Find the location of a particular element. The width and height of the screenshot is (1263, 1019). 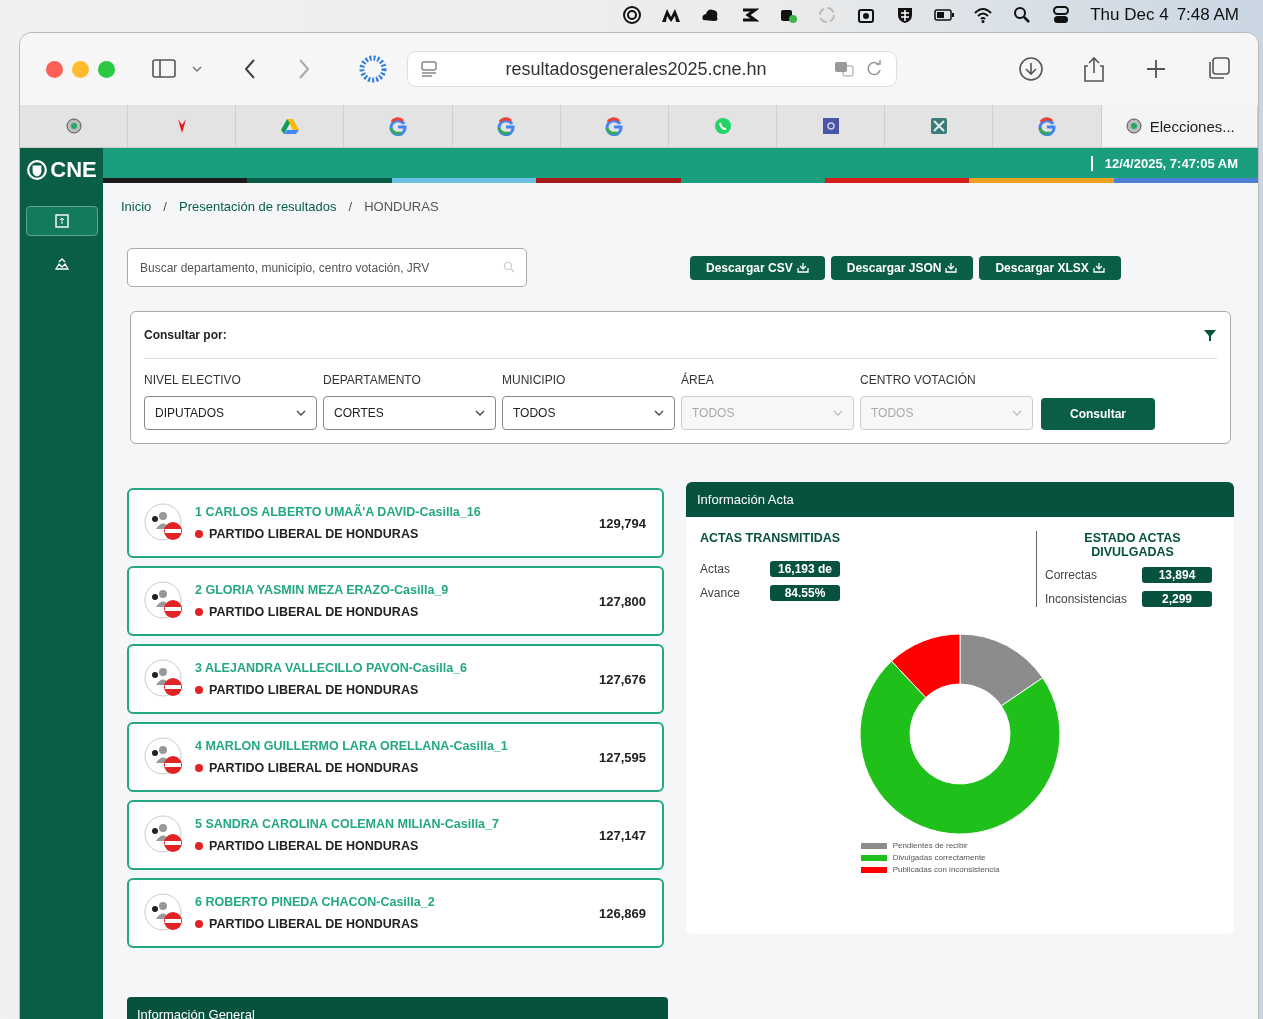

panel-title: Consultar por: is located at coordinates (185, 335).